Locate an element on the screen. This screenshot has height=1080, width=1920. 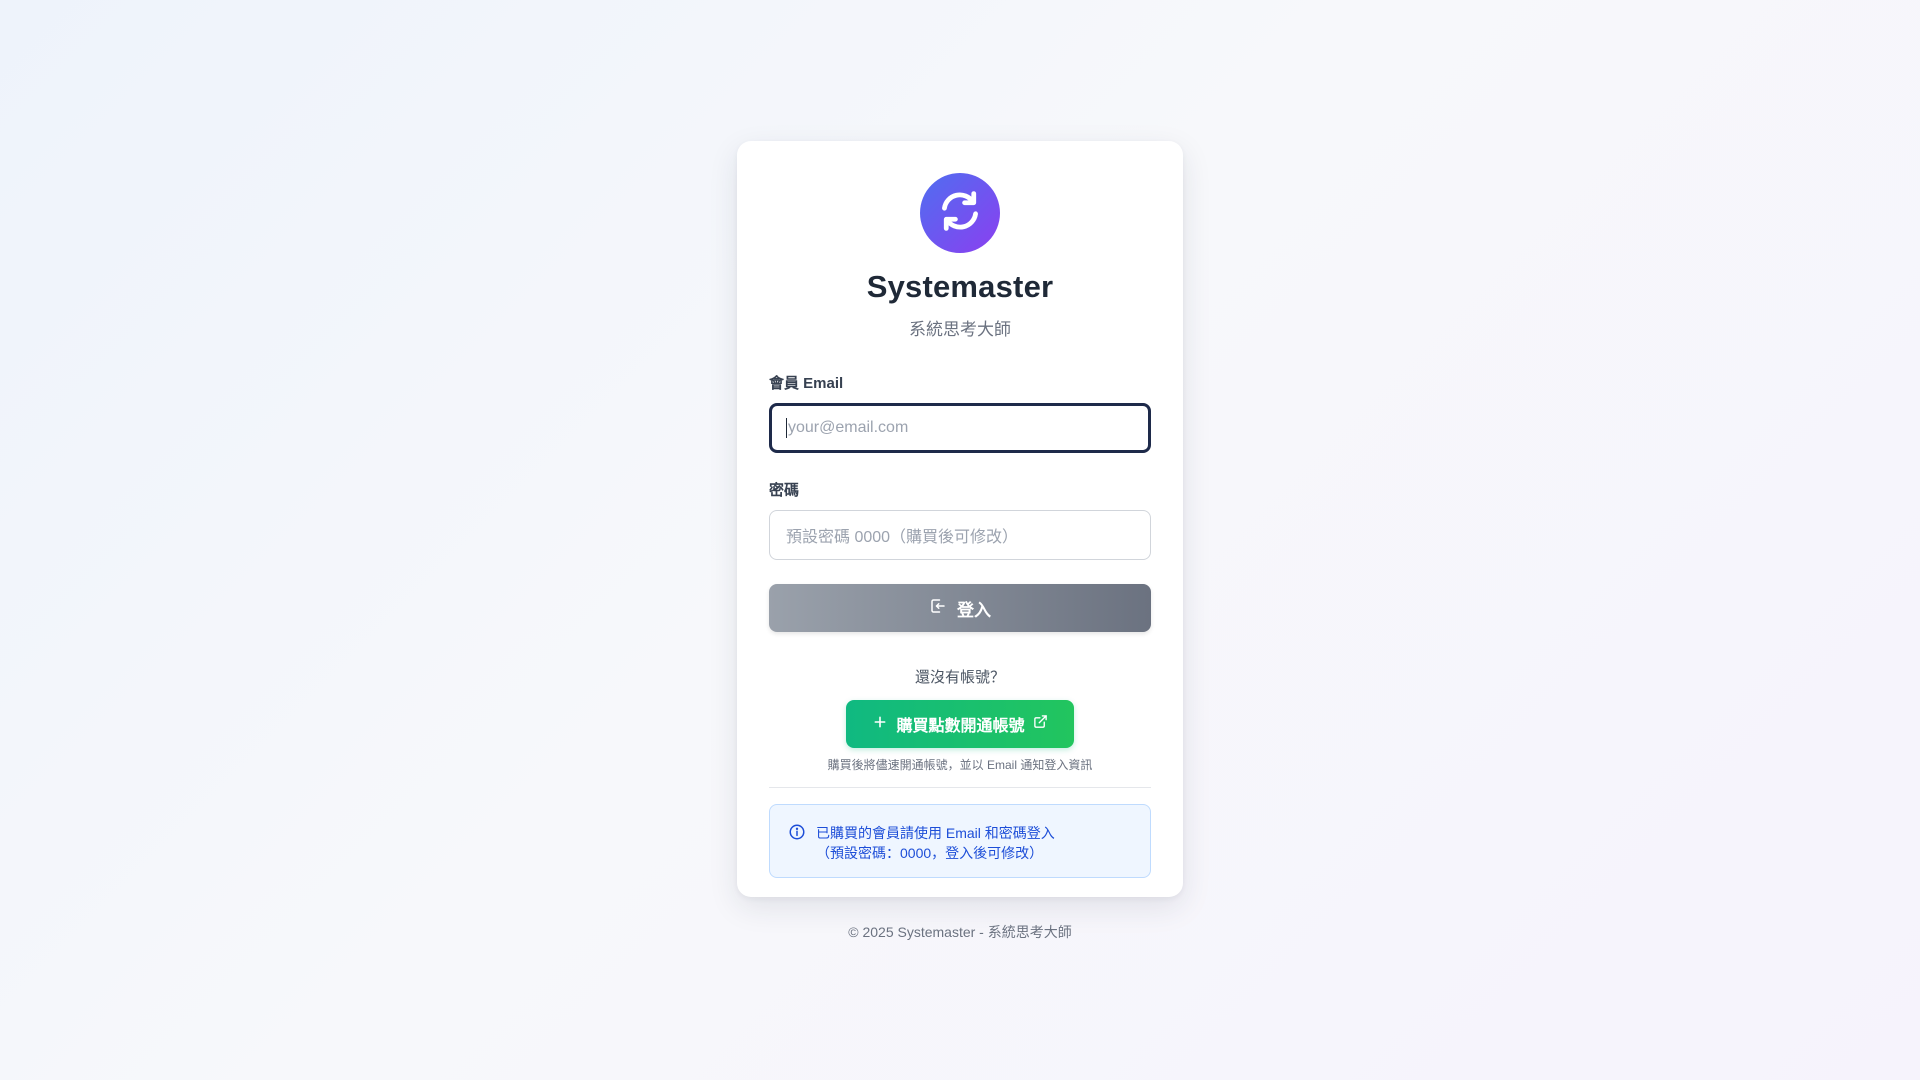
login-button-label: 登入 is located at coordinates (974, 610).